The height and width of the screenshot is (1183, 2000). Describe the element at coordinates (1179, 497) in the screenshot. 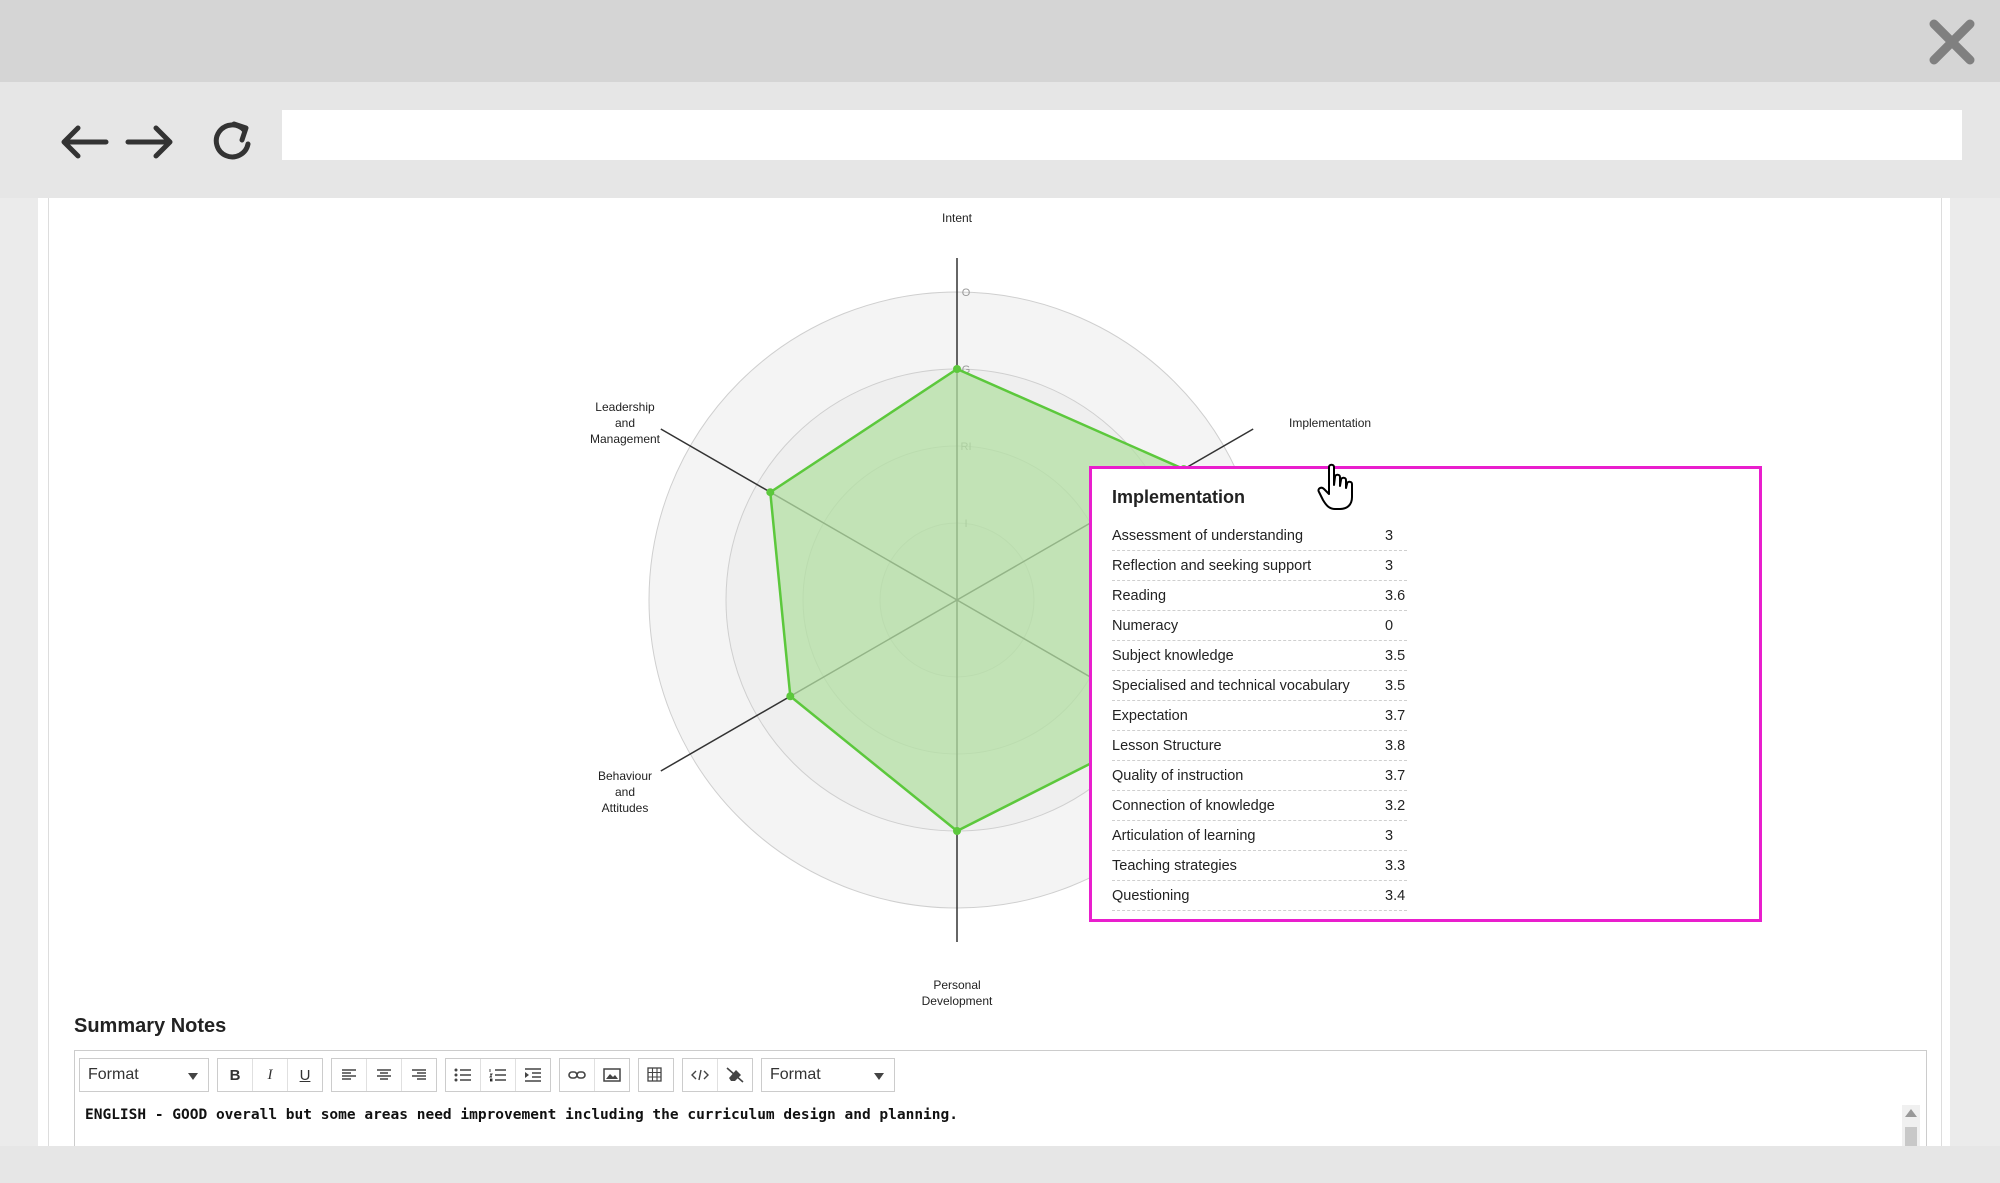

I see `tooltip-title: Implementation` at that location.